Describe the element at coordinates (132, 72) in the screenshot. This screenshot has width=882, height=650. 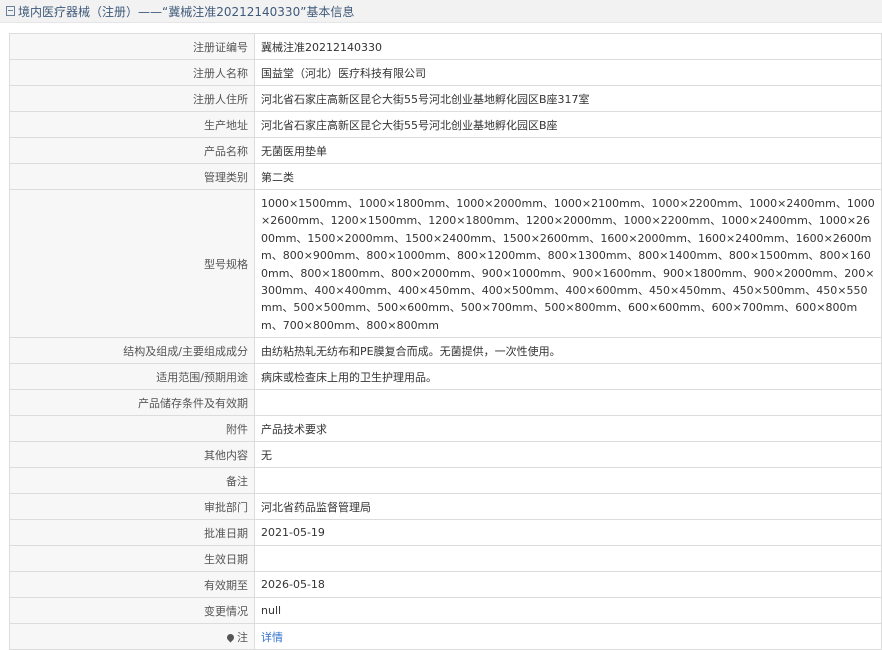
I see `row-label: 注册人名称` at that location.